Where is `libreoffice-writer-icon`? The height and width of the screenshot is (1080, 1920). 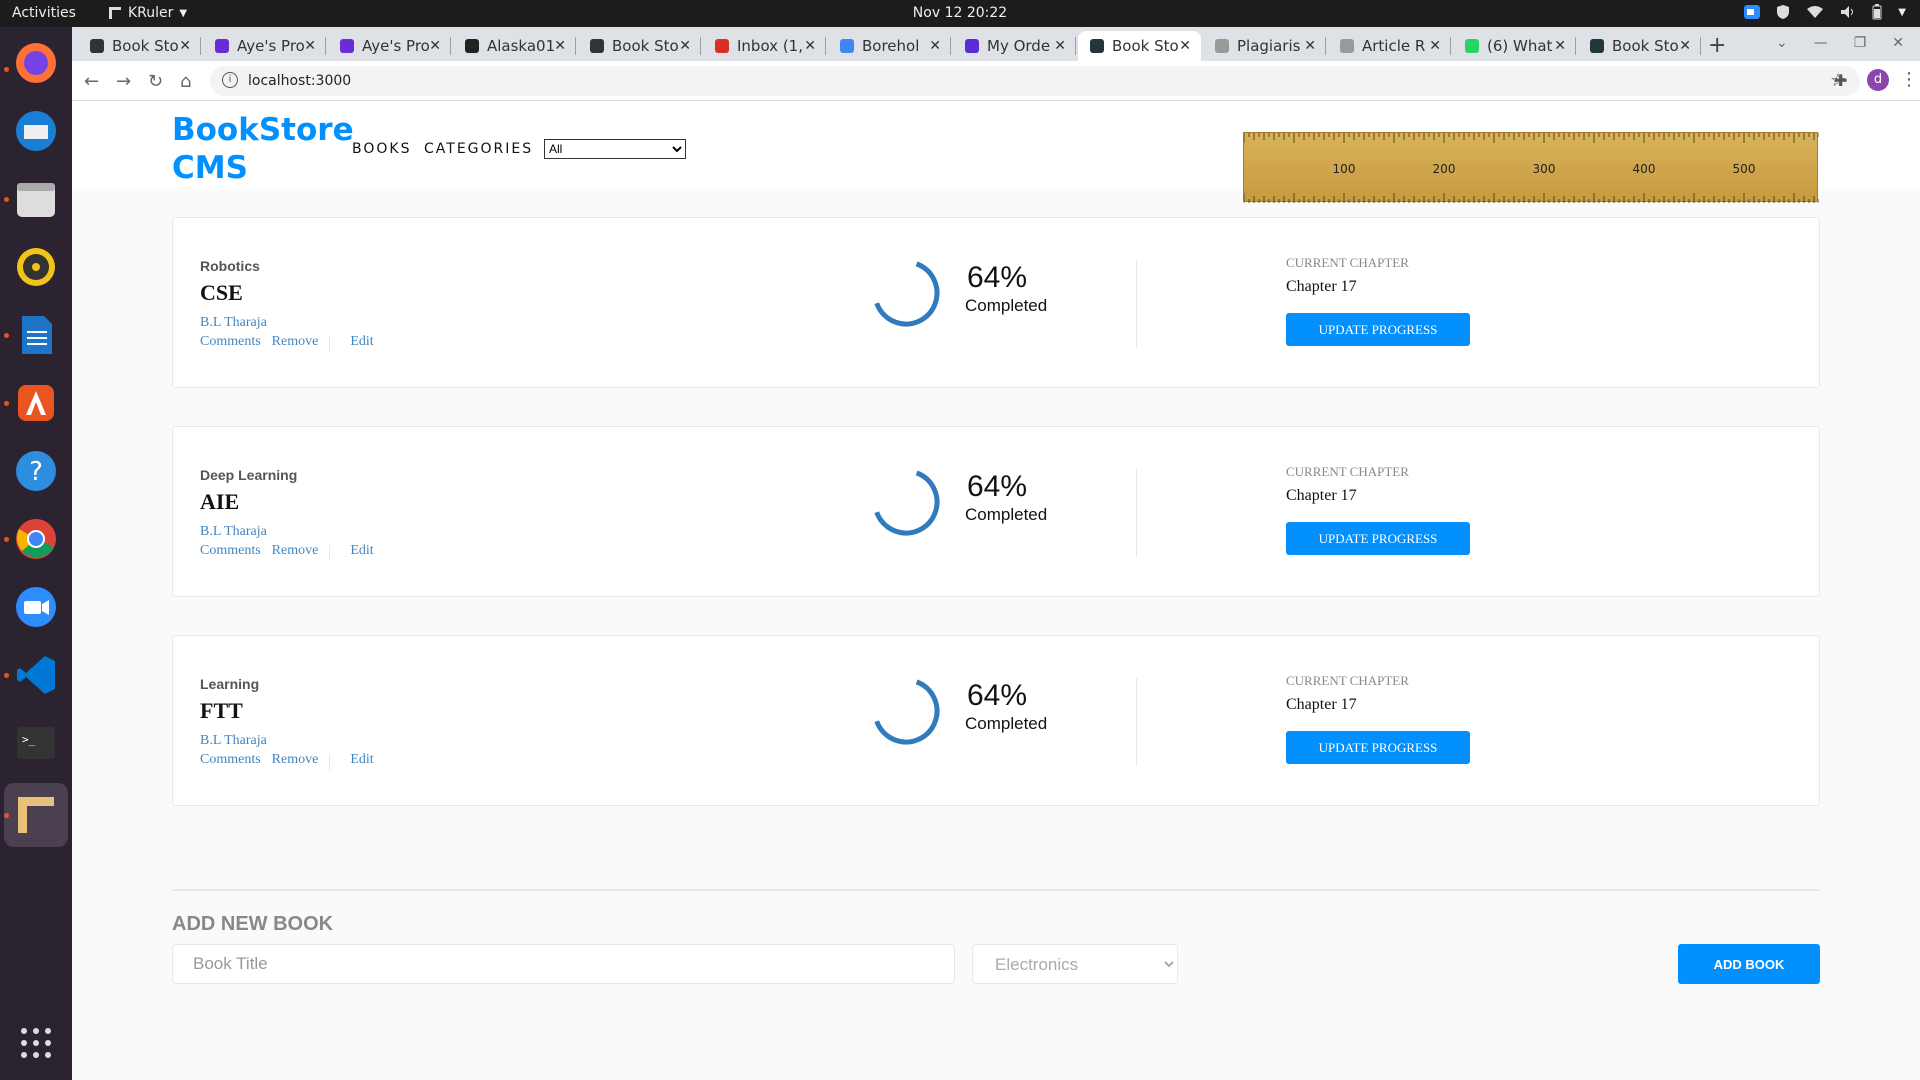 libreoffice-writer-icon is located at coordinates (36, 335).